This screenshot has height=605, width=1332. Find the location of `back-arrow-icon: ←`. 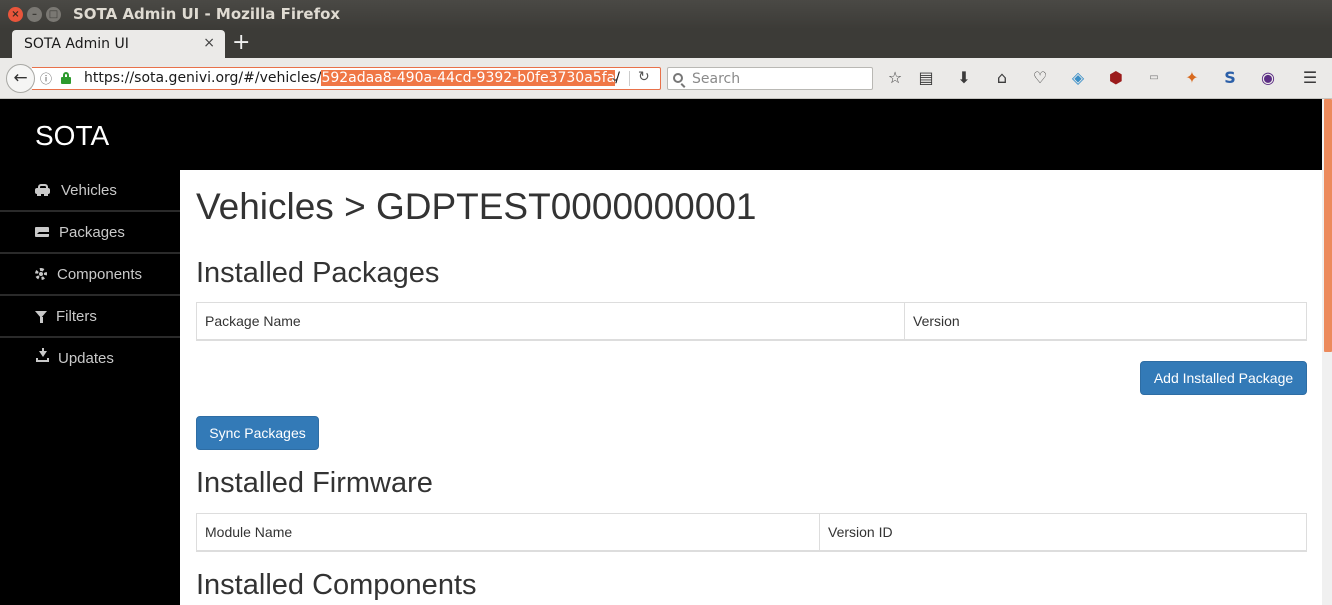

back-arrow-icon: ← is located at coordinates (20, 78).